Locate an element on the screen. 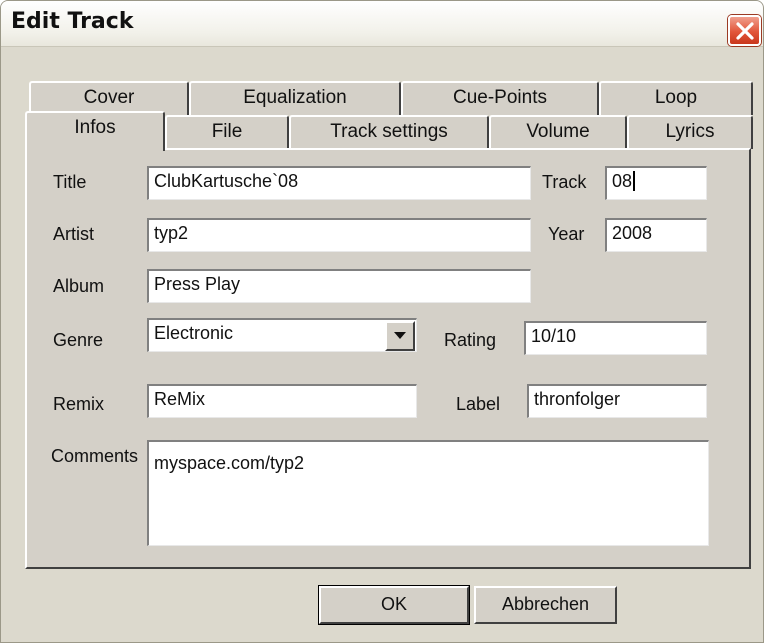  tab-label: Track settings is located at coordinates (389, 131).